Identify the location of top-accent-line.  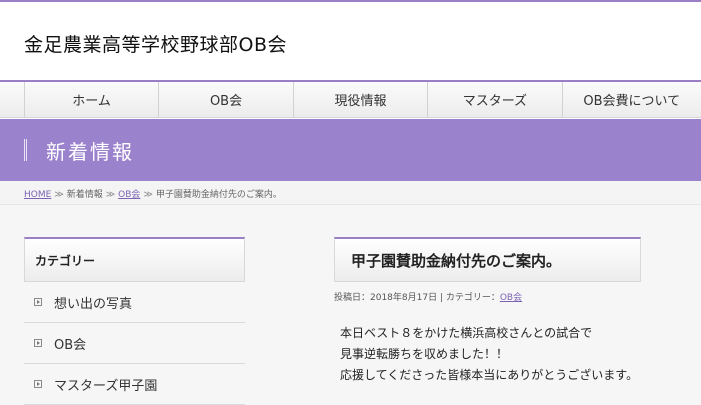
(350, 1).